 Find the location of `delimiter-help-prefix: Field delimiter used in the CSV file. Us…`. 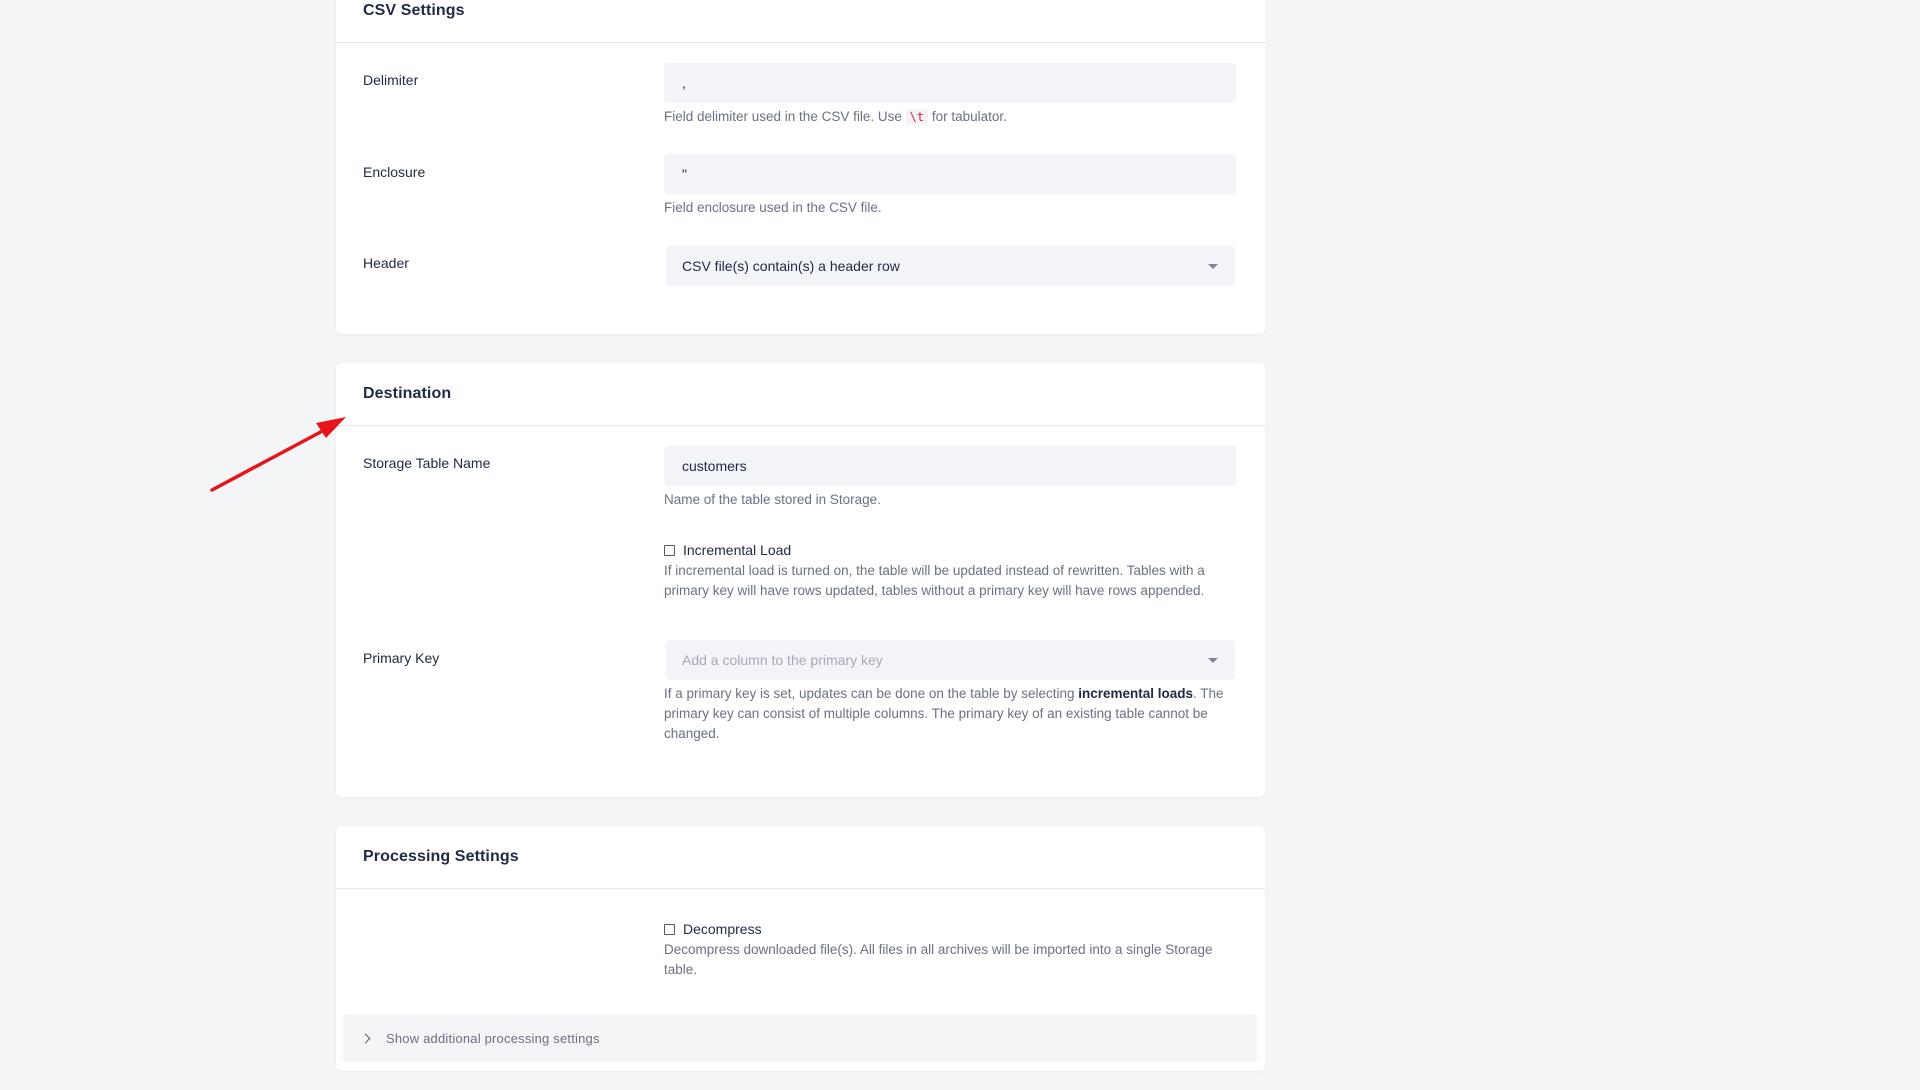

delimiter-help-prefix: Field delimiter used in the CSV file. Us… is located at coordinates (785, 116).